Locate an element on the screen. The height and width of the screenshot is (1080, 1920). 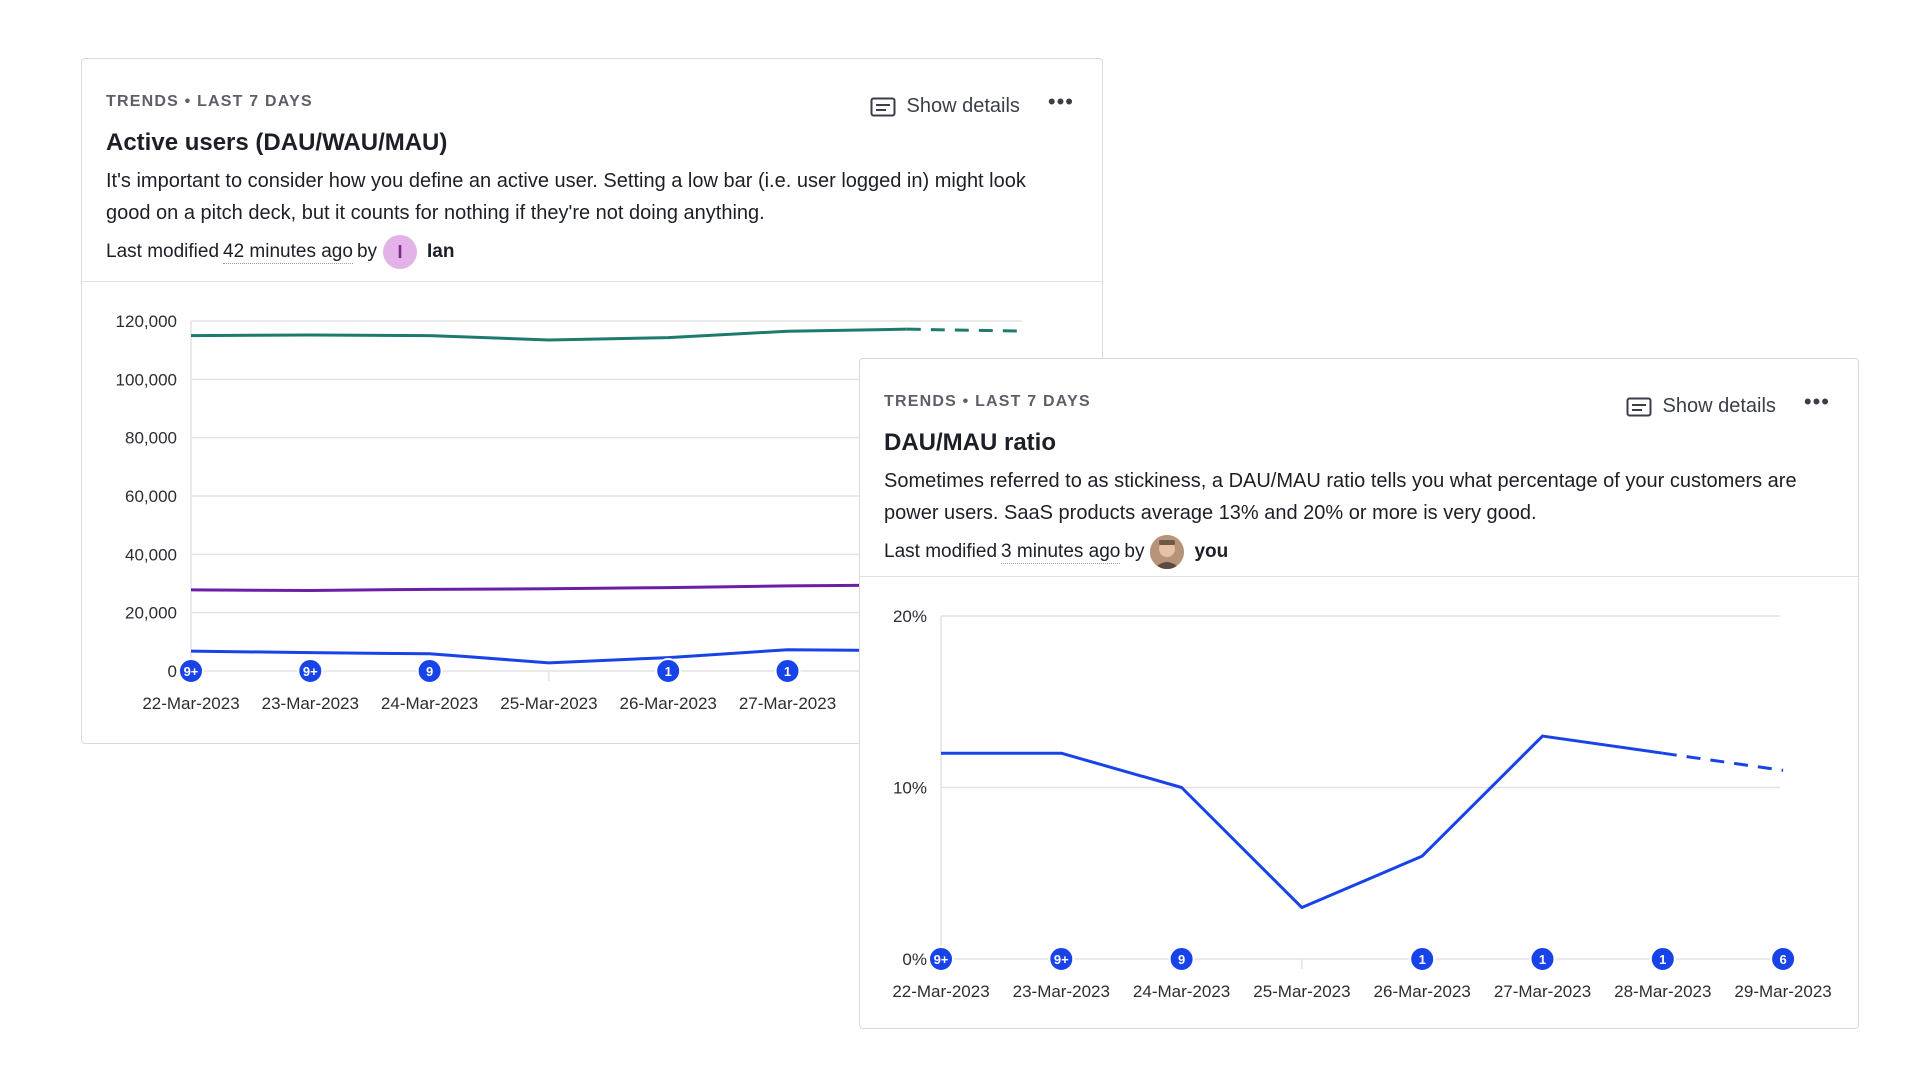
x-tick-label: 28-Mar-2023 is located at coordinates (1662, 991).